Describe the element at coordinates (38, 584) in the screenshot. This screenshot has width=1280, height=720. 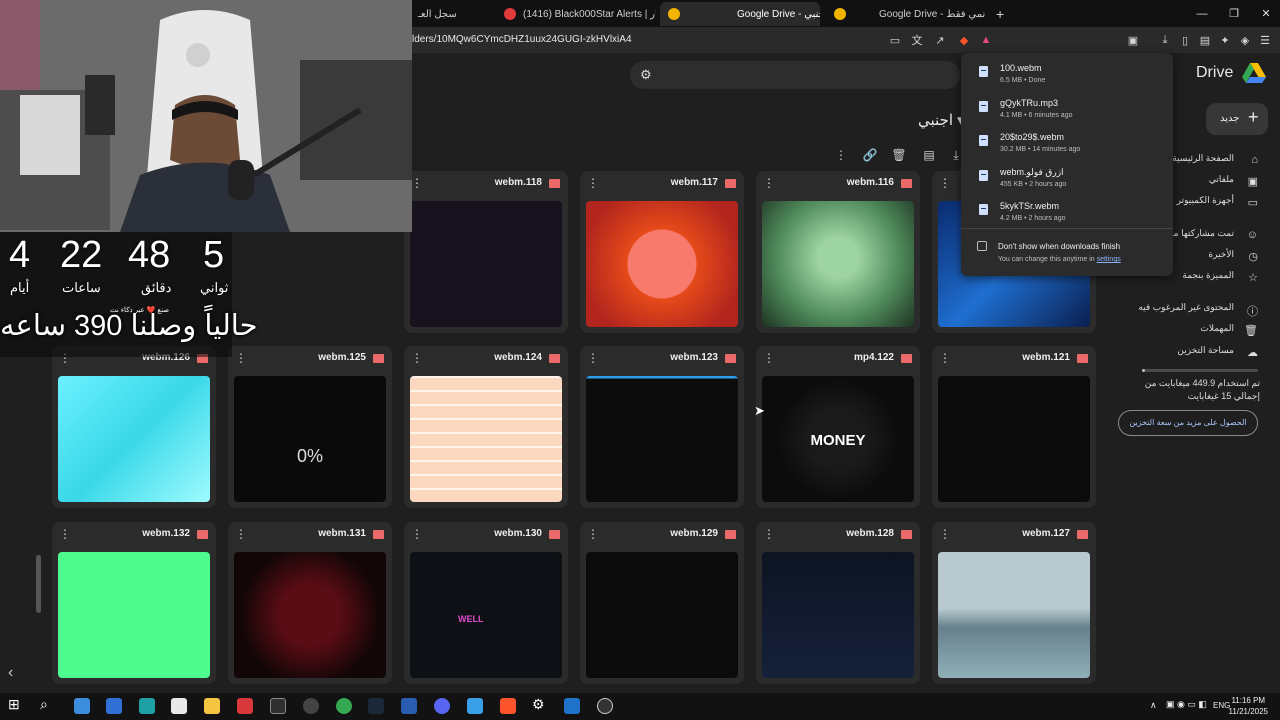
I see `scrollbar` at that location.